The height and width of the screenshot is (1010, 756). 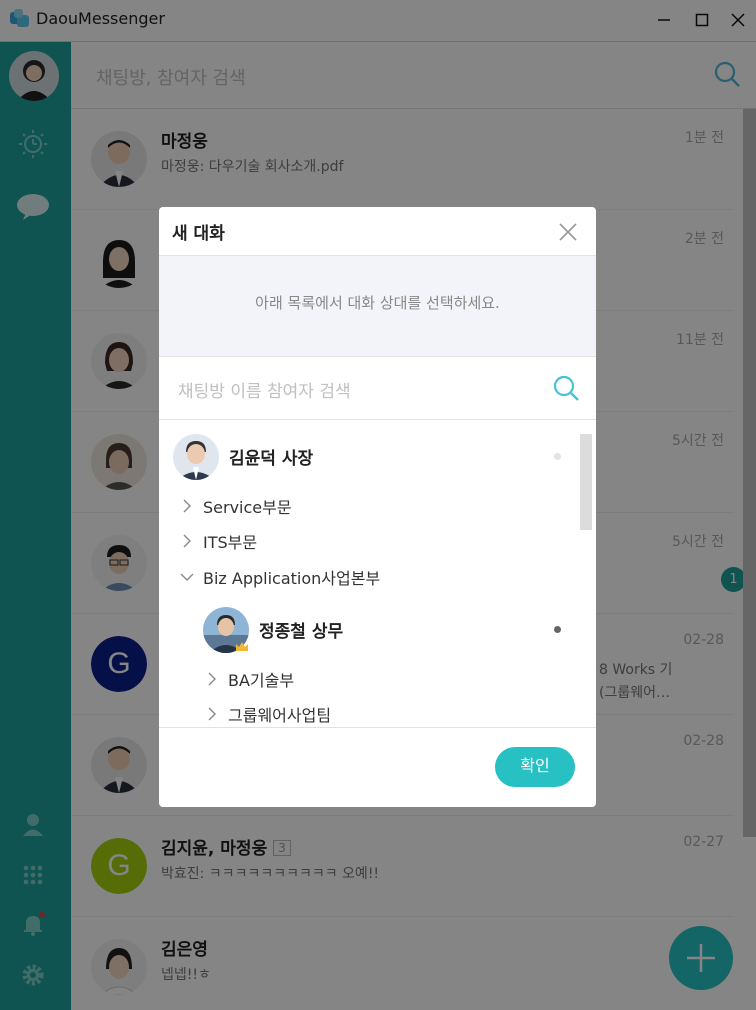 I want to click on instruction-text: 아래 목록에서 대화 상대를 선택하세요., so click(x=377, y=303).